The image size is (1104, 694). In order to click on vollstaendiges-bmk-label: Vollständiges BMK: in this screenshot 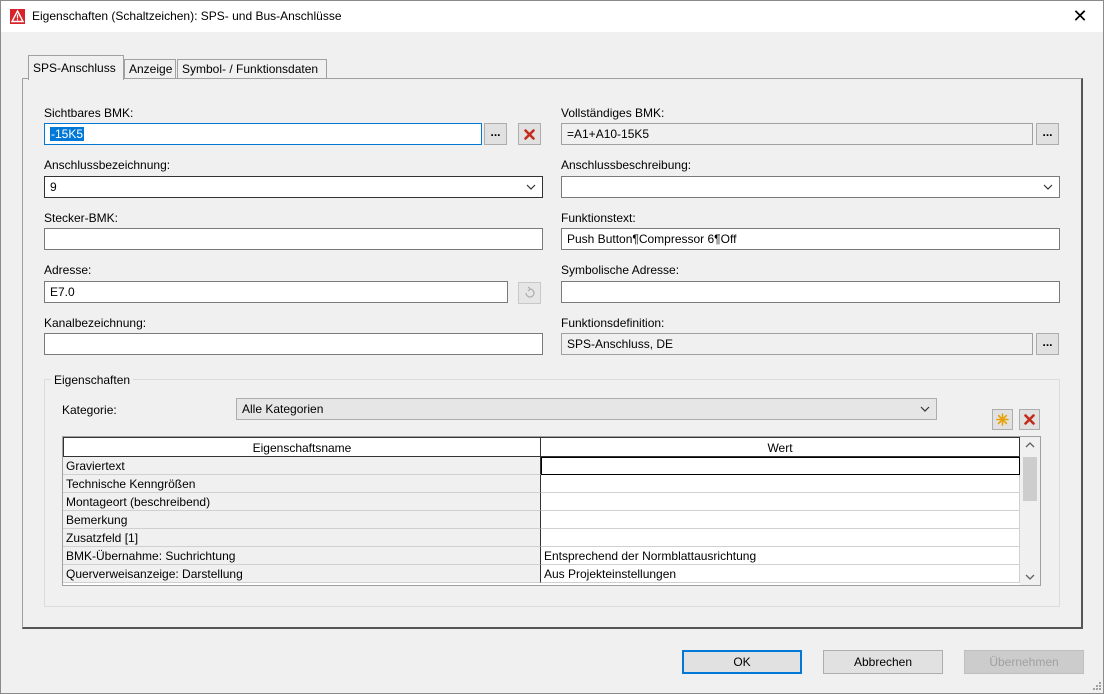, I will do `click(613, 113)`.